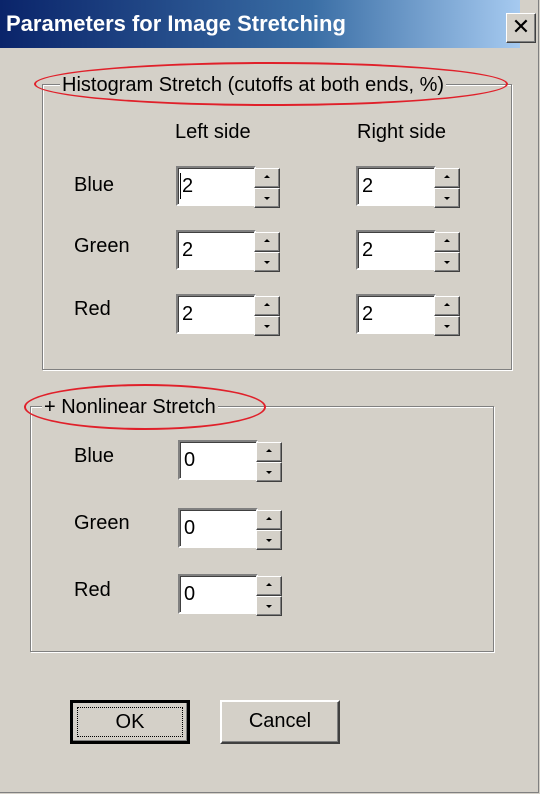 The image size is (540, 794). I want to click on histogram-red-left-field, so click(228, 315).